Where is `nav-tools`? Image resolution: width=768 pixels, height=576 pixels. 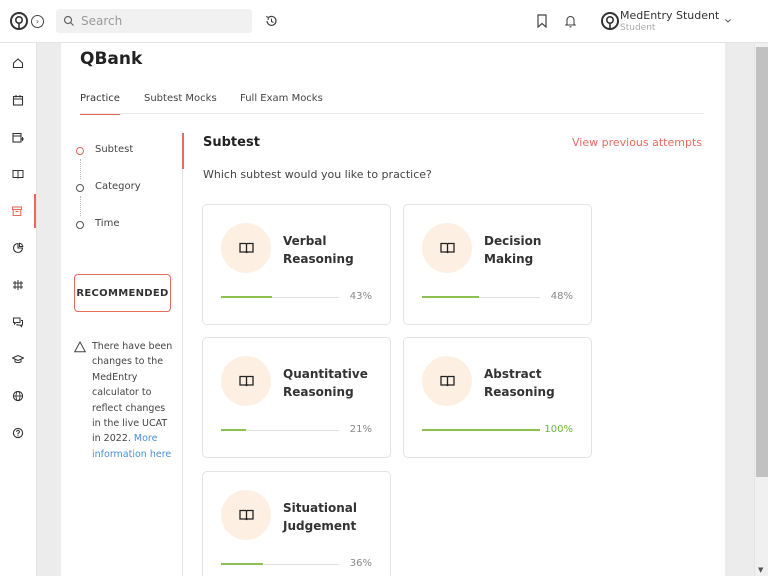
nav-tools is located at coordinates (18, 285).